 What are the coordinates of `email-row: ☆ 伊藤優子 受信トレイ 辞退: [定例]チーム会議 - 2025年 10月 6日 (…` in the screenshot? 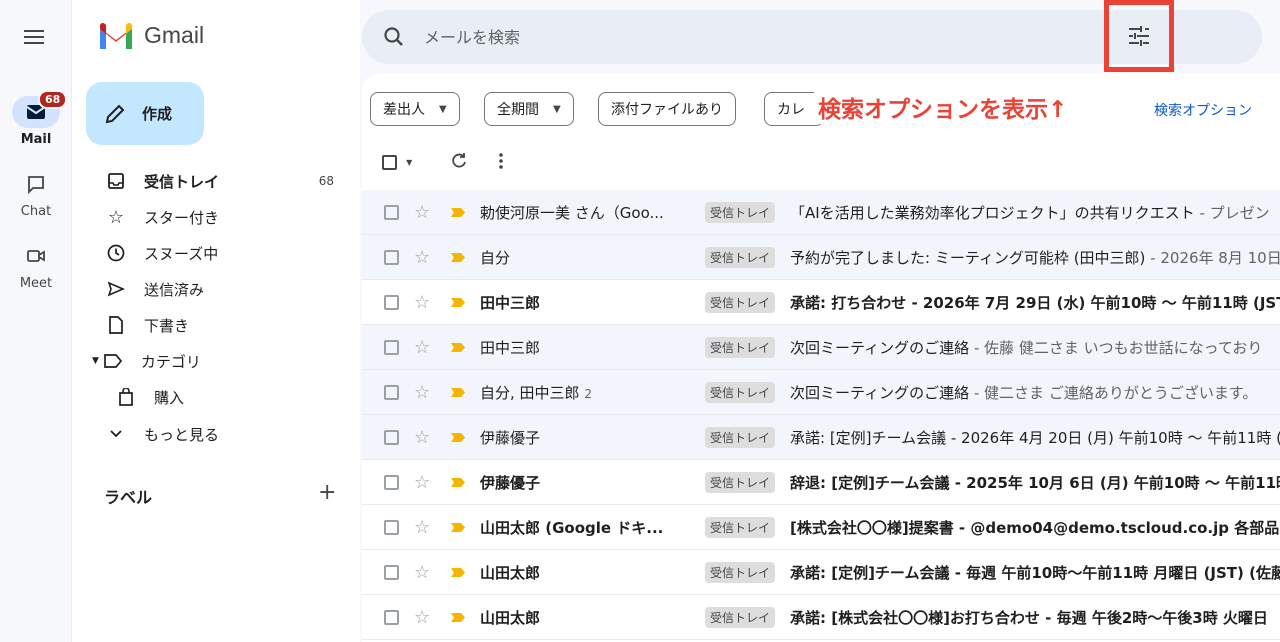 It's located at (821, 482).